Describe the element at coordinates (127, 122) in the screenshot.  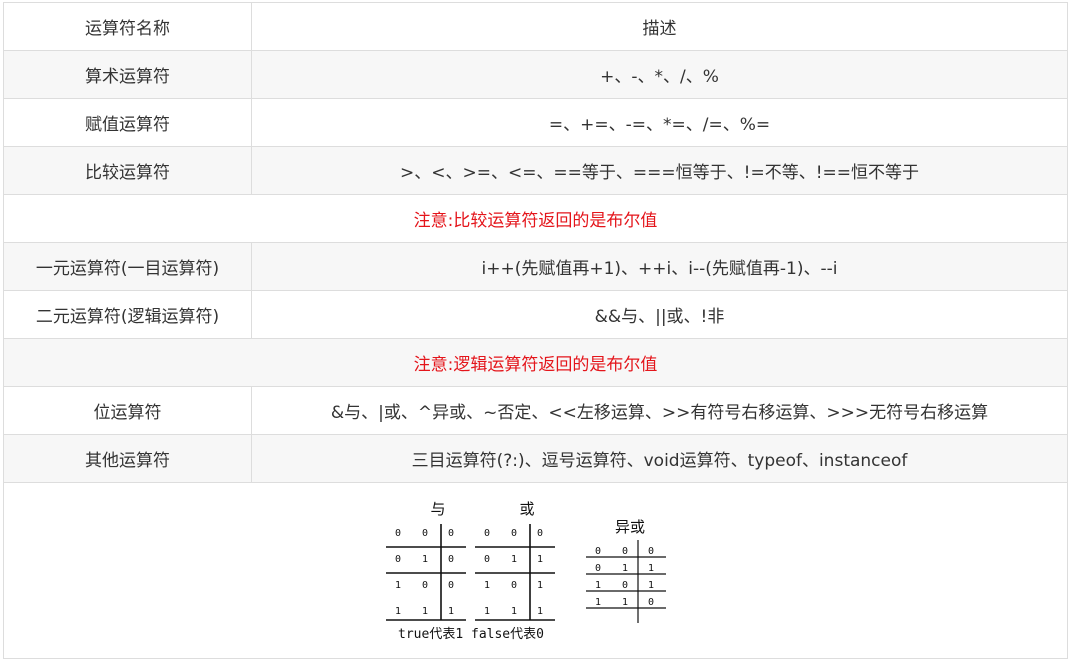
I see `operator-name: 赋值运算符` at that location.